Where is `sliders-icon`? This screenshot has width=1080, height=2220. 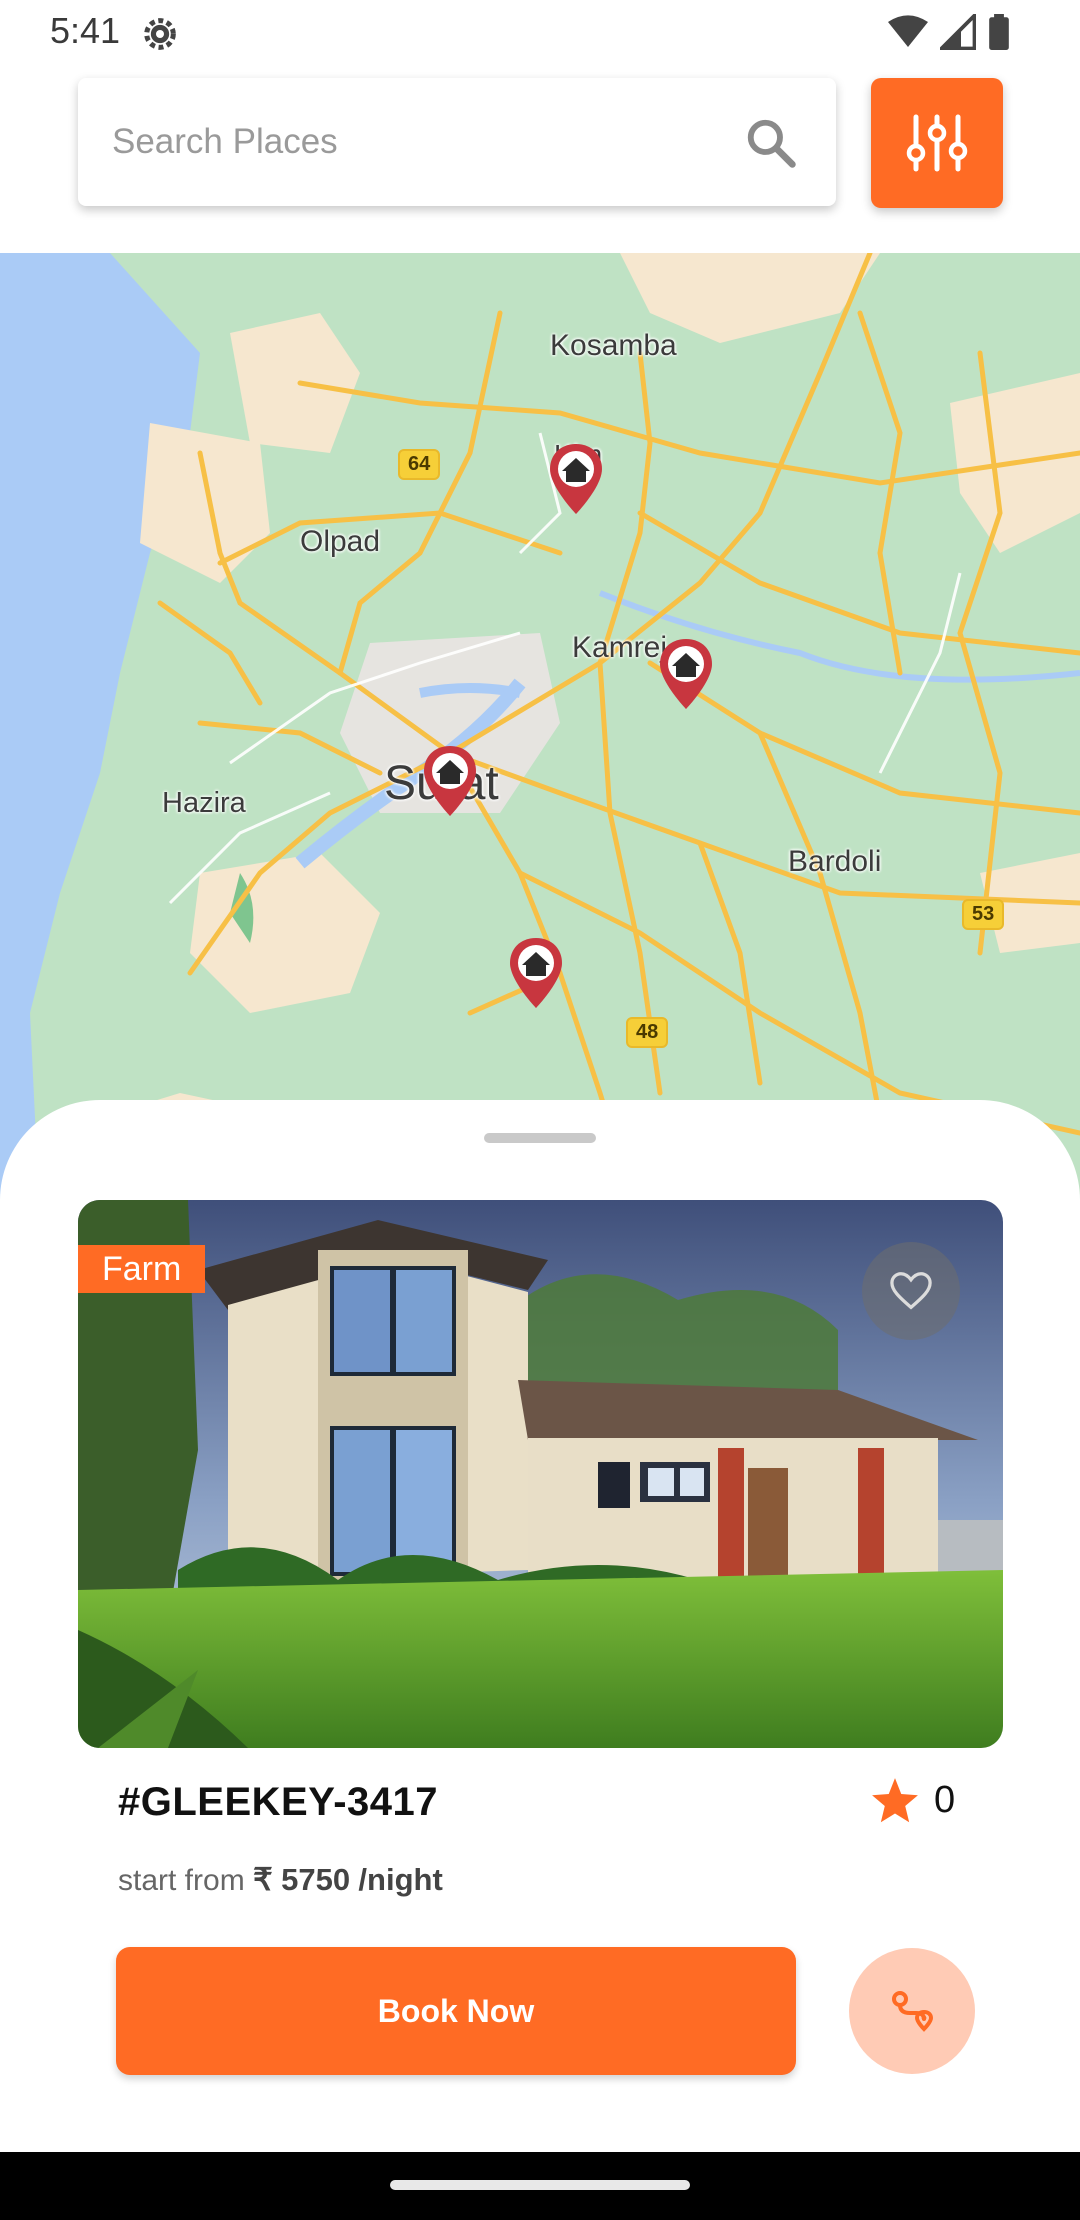 sliders-icon is located at coordinates (937, 143).